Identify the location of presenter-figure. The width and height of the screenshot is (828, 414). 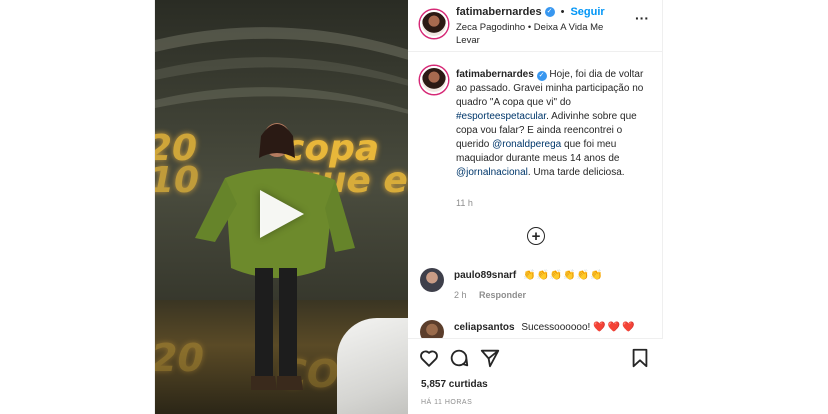
(275, 256).